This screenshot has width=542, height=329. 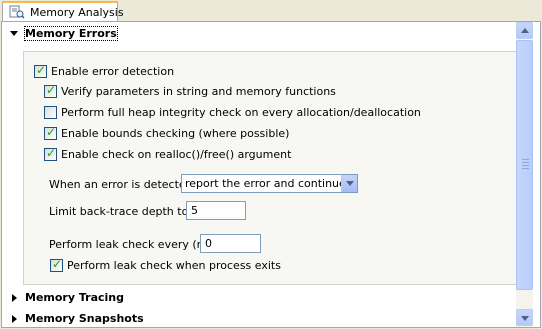 What do you see at coordinates (50, 112) in the screenshot?
I see `full-heap-check-checkbox` at bounding box center [50, 112].